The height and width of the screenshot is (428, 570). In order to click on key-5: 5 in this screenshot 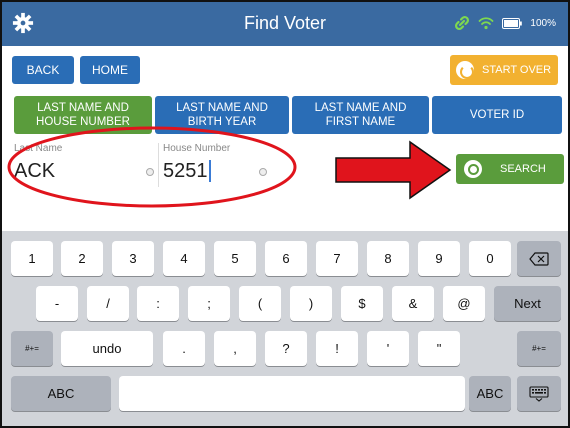, I will do `click(235, 258)`.